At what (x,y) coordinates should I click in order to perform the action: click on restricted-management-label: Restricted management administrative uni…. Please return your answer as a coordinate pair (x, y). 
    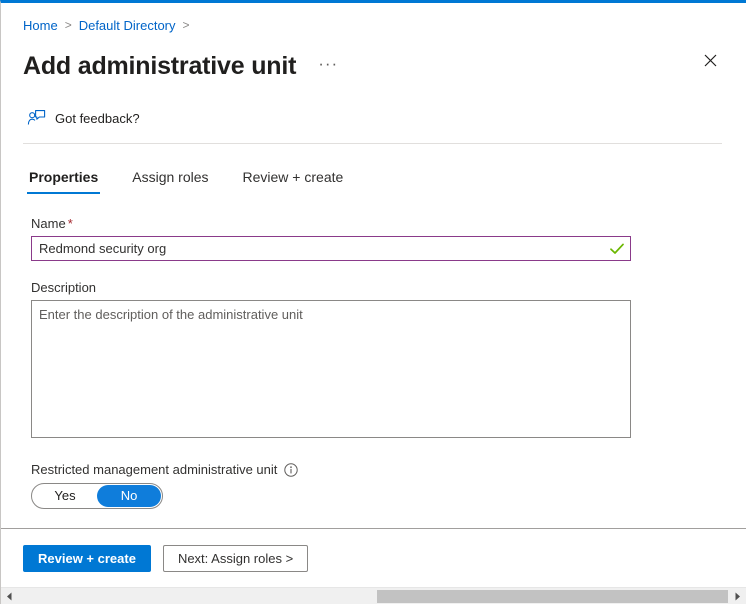
    Looking at the image, I should click on (154, 469).